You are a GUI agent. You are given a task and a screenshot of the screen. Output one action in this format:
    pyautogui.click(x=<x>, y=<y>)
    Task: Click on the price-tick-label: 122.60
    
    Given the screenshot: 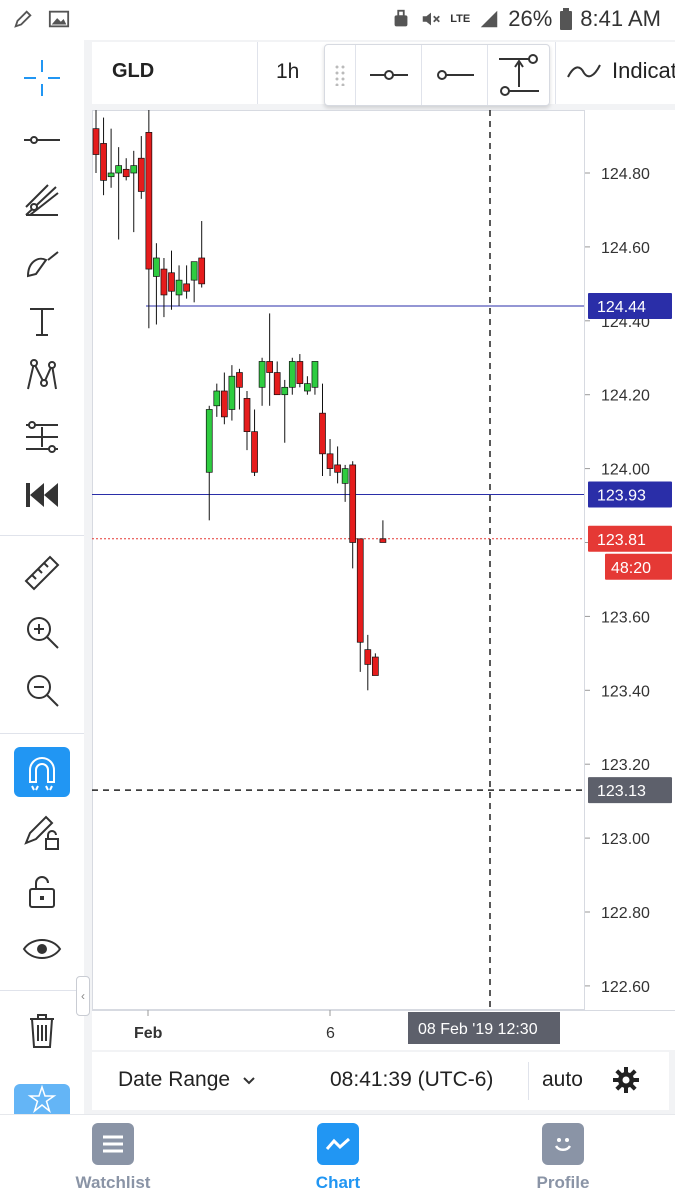 What is the action you would take?
    pyautogui.click(x=625, y=987)
    